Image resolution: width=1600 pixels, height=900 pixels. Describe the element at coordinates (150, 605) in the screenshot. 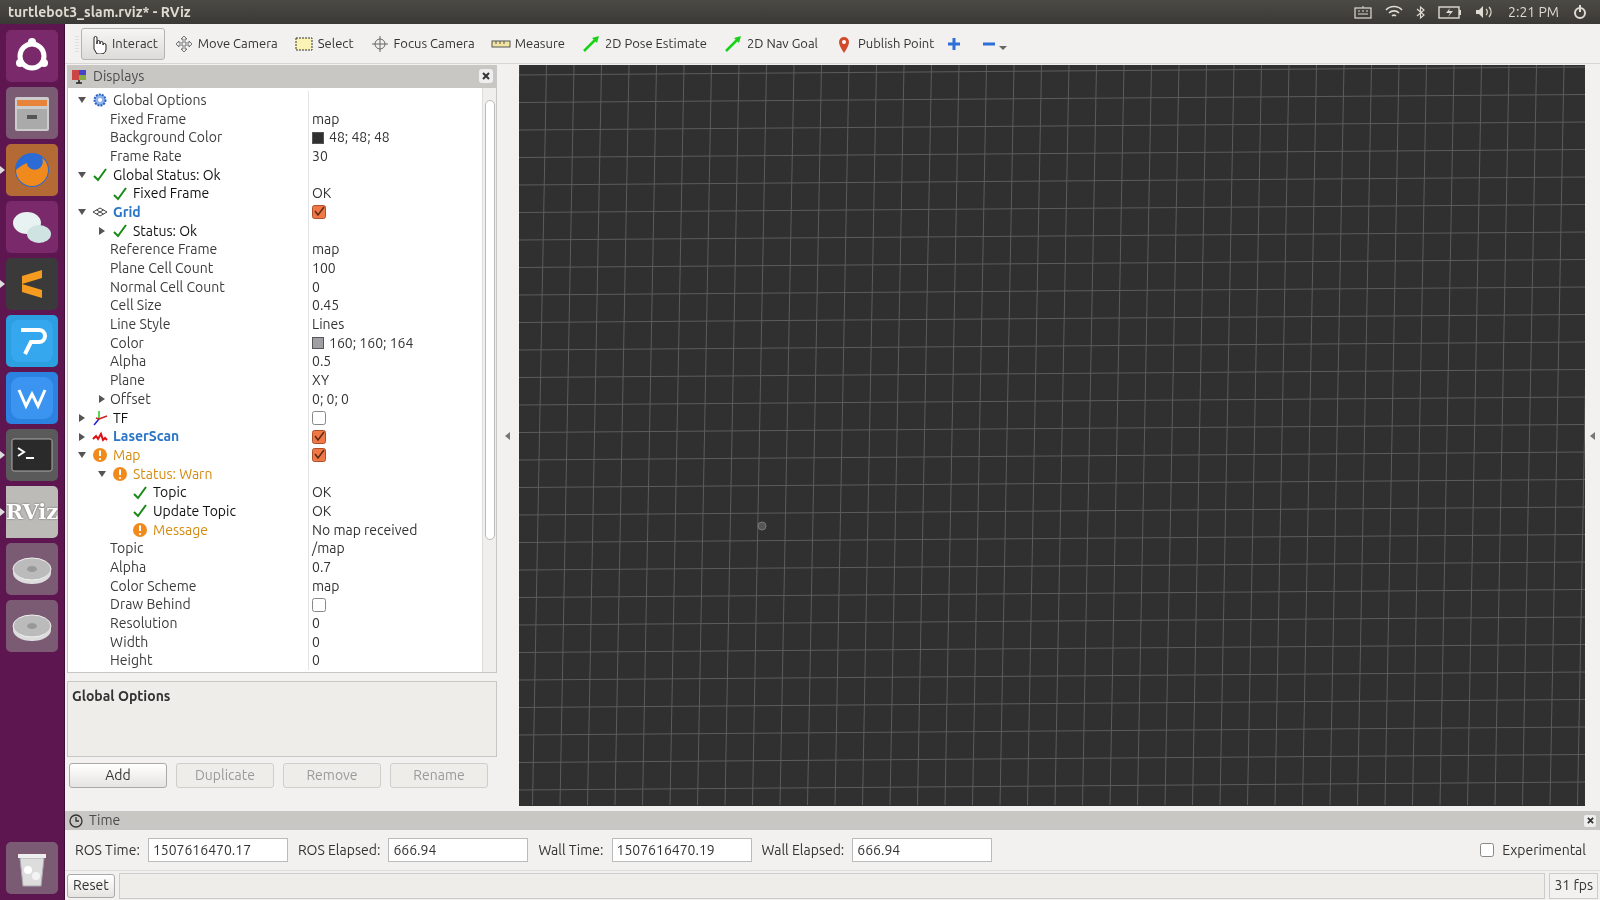

I see `tree-item-label: Draw Behind` at that location.